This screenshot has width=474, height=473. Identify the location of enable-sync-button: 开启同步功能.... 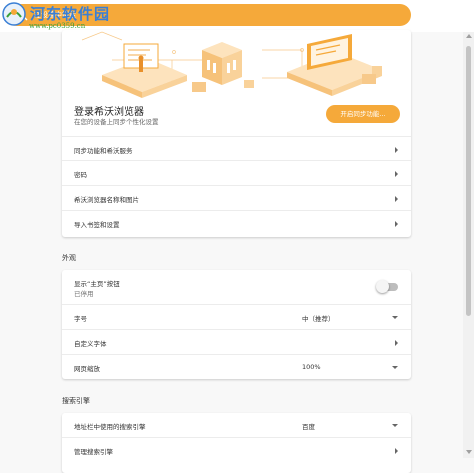
(363, 114).